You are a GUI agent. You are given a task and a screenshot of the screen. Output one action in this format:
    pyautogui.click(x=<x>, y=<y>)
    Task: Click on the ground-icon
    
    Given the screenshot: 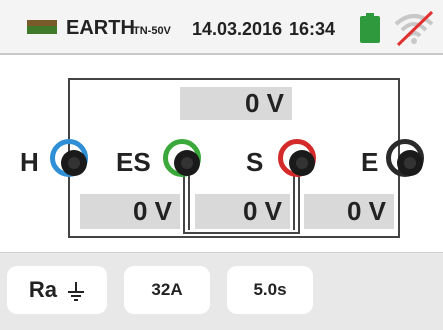 What is the action you would take?
    pyautogui.click(x=42, y=27)
    